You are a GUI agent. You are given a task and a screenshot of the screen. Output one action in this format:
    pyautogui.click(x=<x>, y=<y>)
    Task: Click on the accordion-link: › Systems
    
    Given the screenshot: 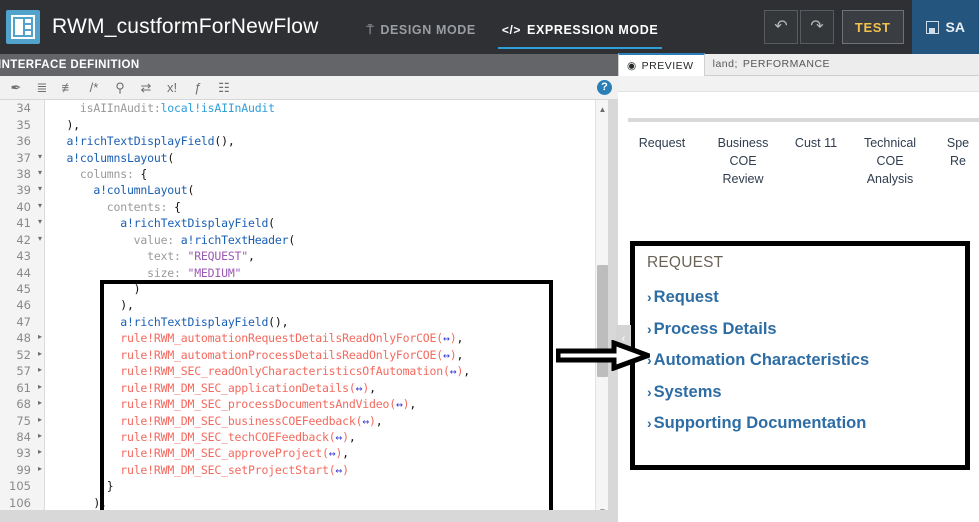 What is the action you would take?
    pyautogui.click(x=800, y=393)
    